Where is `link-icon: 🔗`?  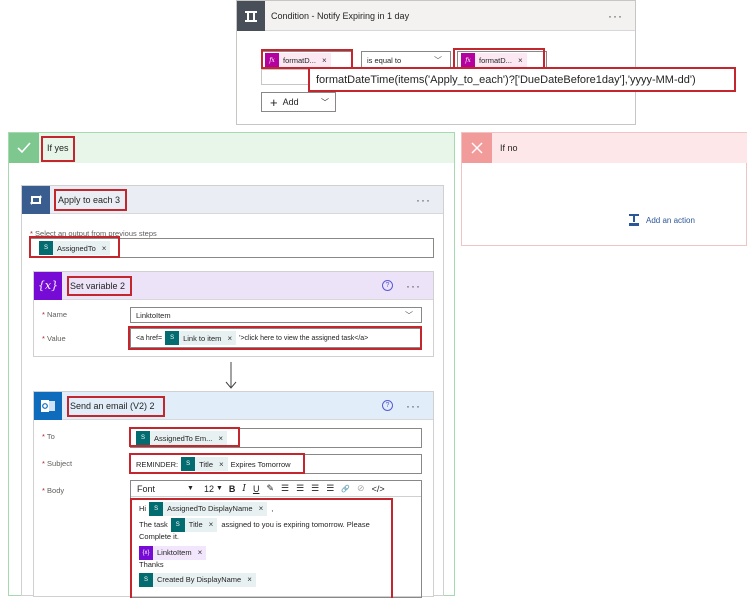
link-icon: 🔗 is located at coordinates (345, 489).